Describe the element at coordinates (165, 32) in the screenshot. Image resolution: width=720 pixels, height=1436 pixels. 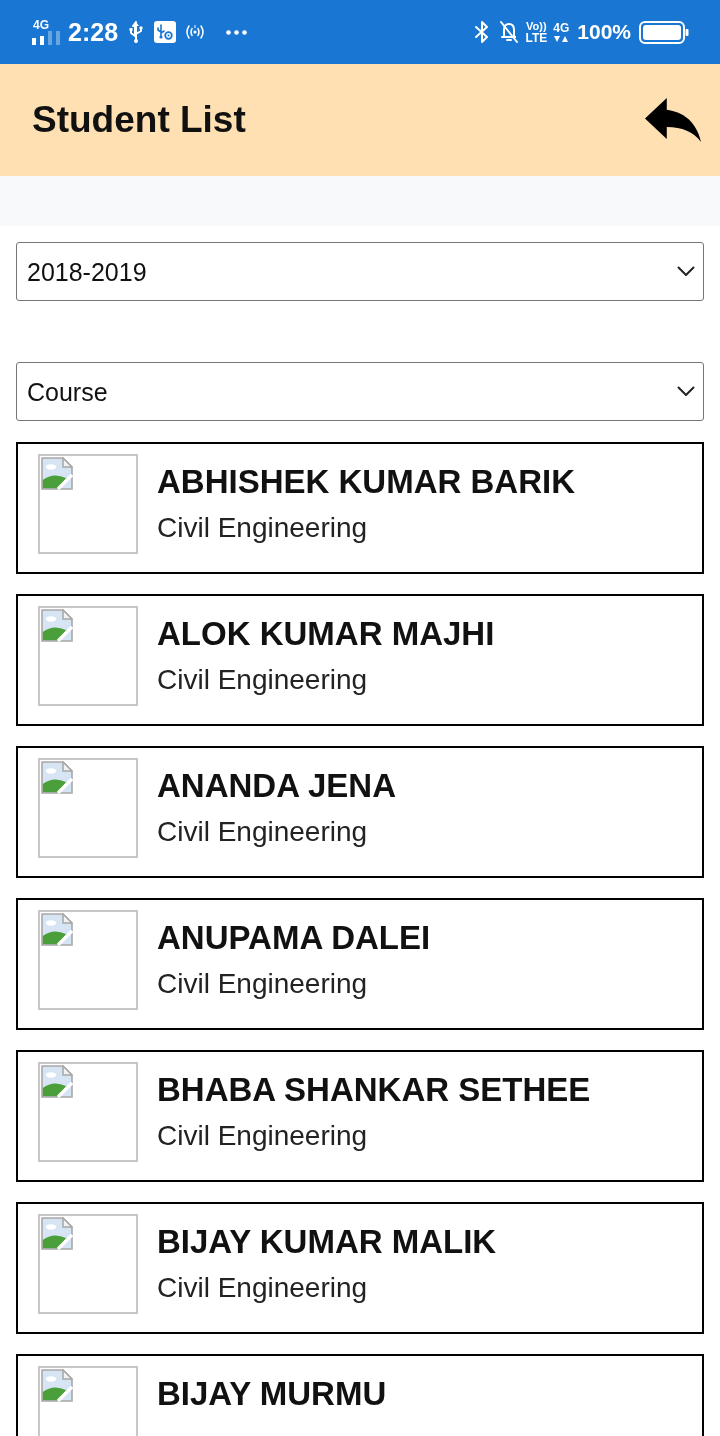
I see `usb-gear-icon` at that location.